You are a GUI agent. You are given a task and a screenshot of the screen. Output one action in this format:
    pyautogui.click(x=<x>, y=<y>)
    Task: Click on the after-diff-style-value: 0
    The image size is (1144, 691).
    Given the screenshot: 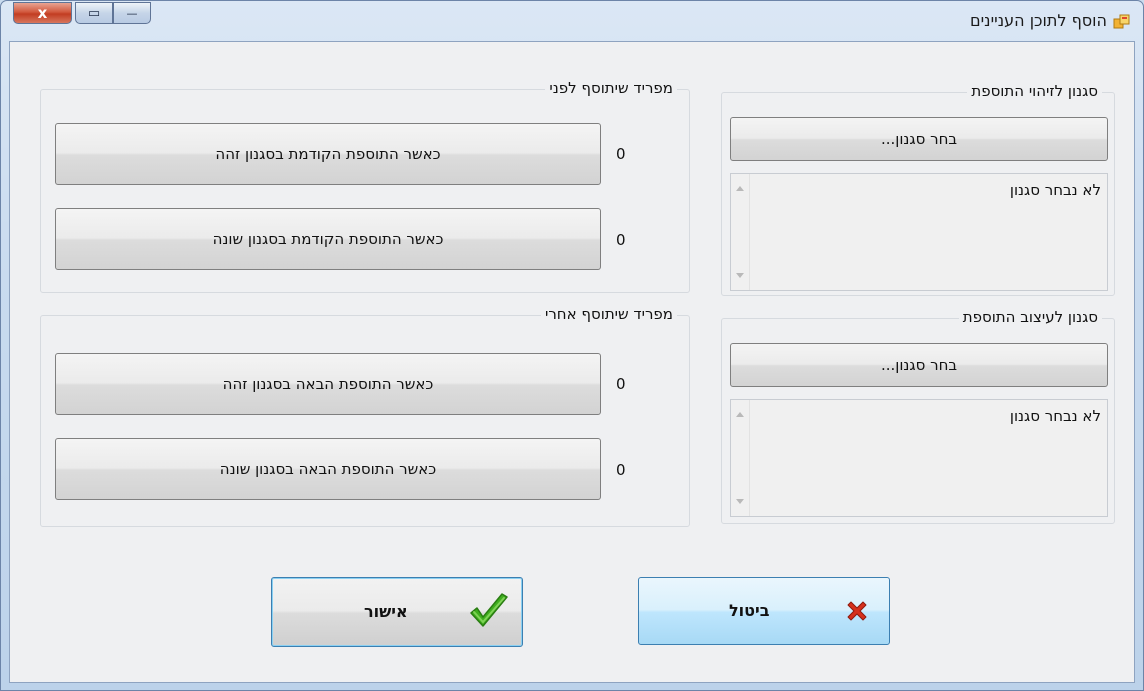 What is the action you would take?
    pyautogui.click(x=621, y=470)
    